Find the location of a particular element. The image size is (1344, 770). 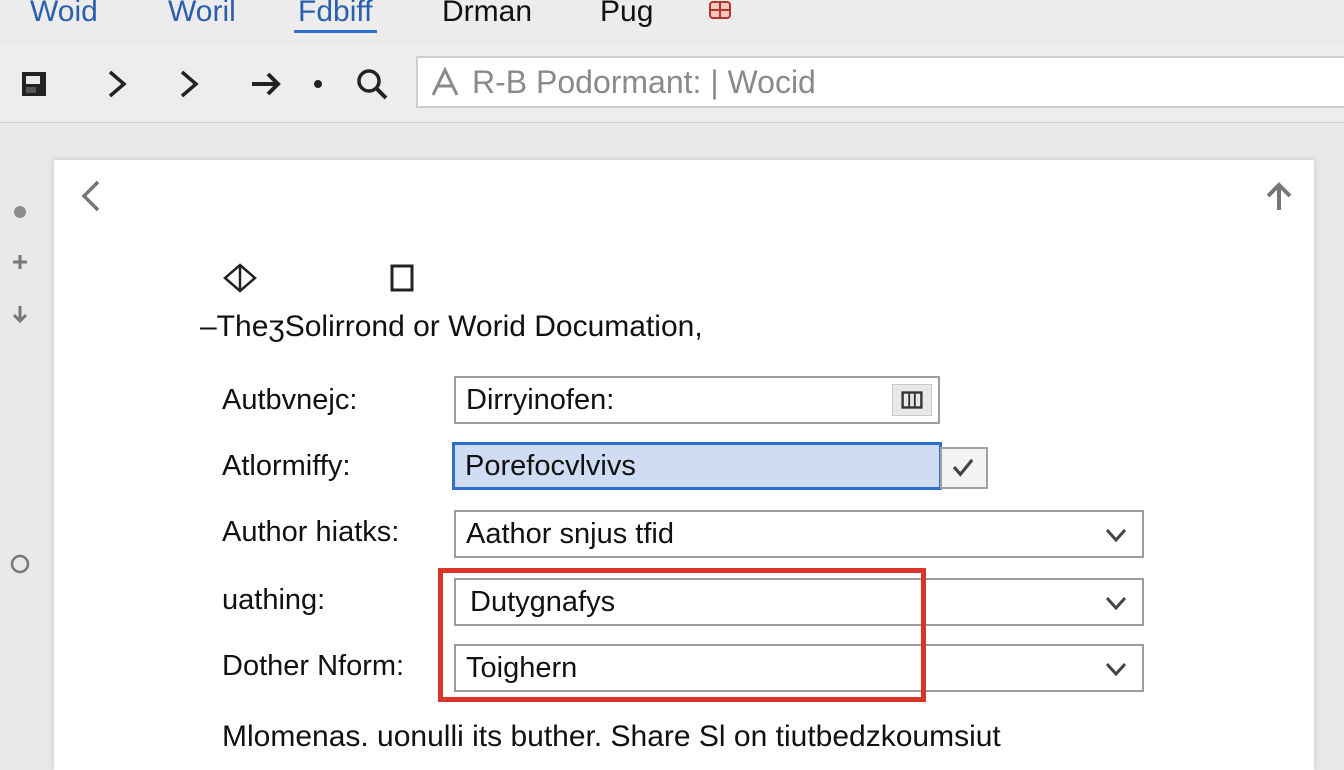

dropdown-field: Dutygnafys is located at coordinates (799, 602).